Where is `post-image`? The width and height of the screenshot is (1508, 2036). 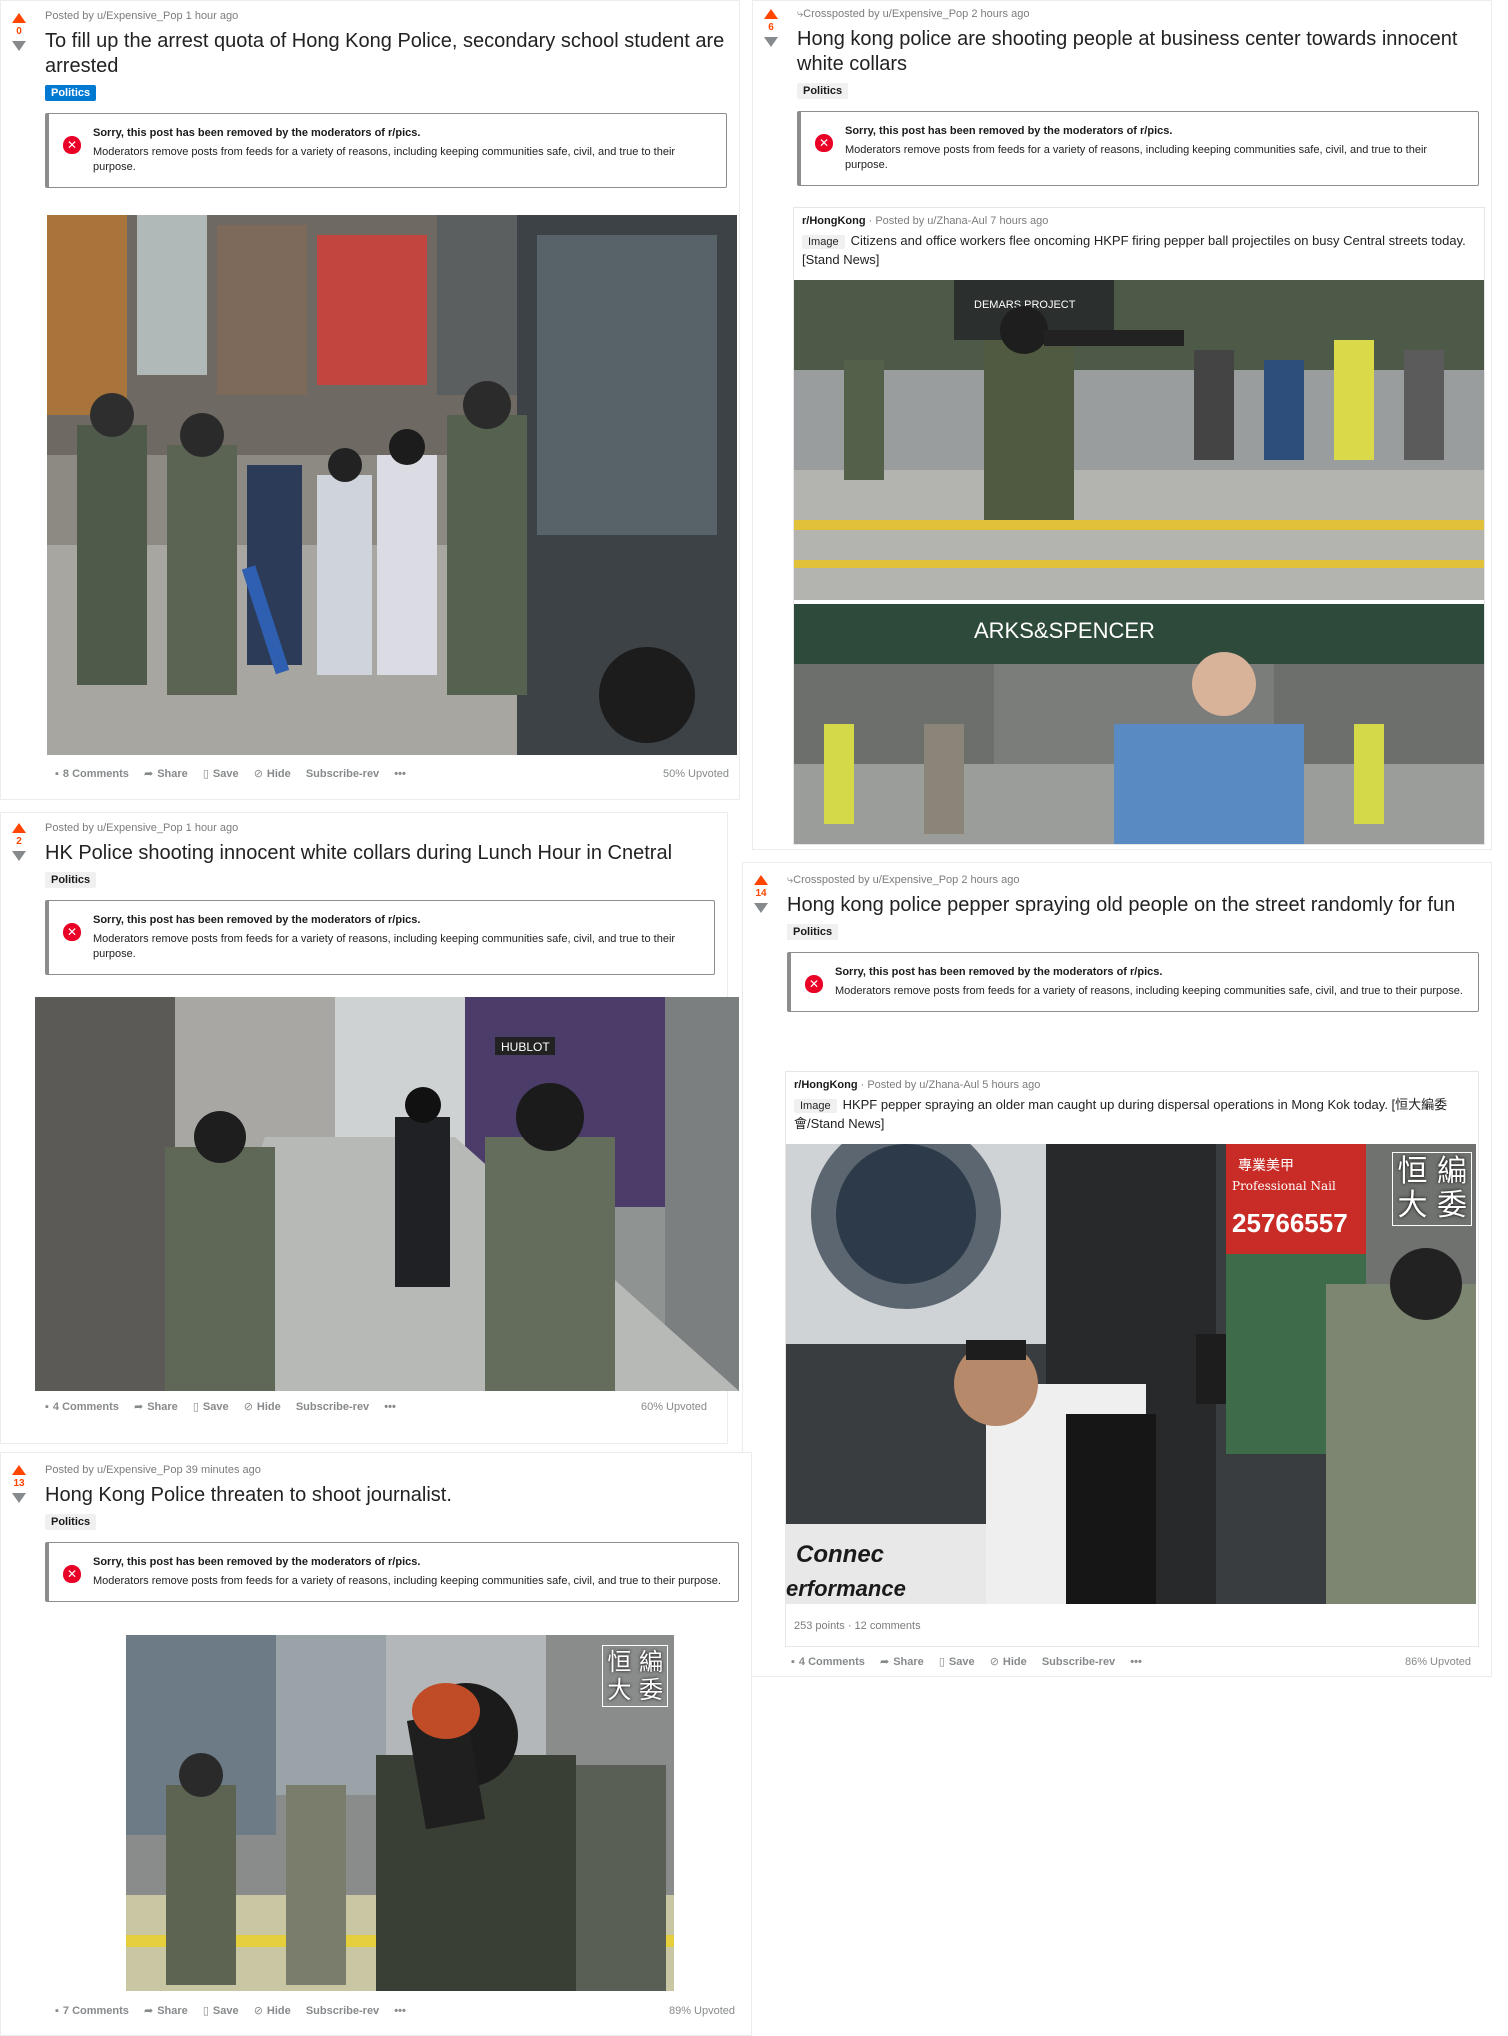
post-image is located at coordinates (392, 485).